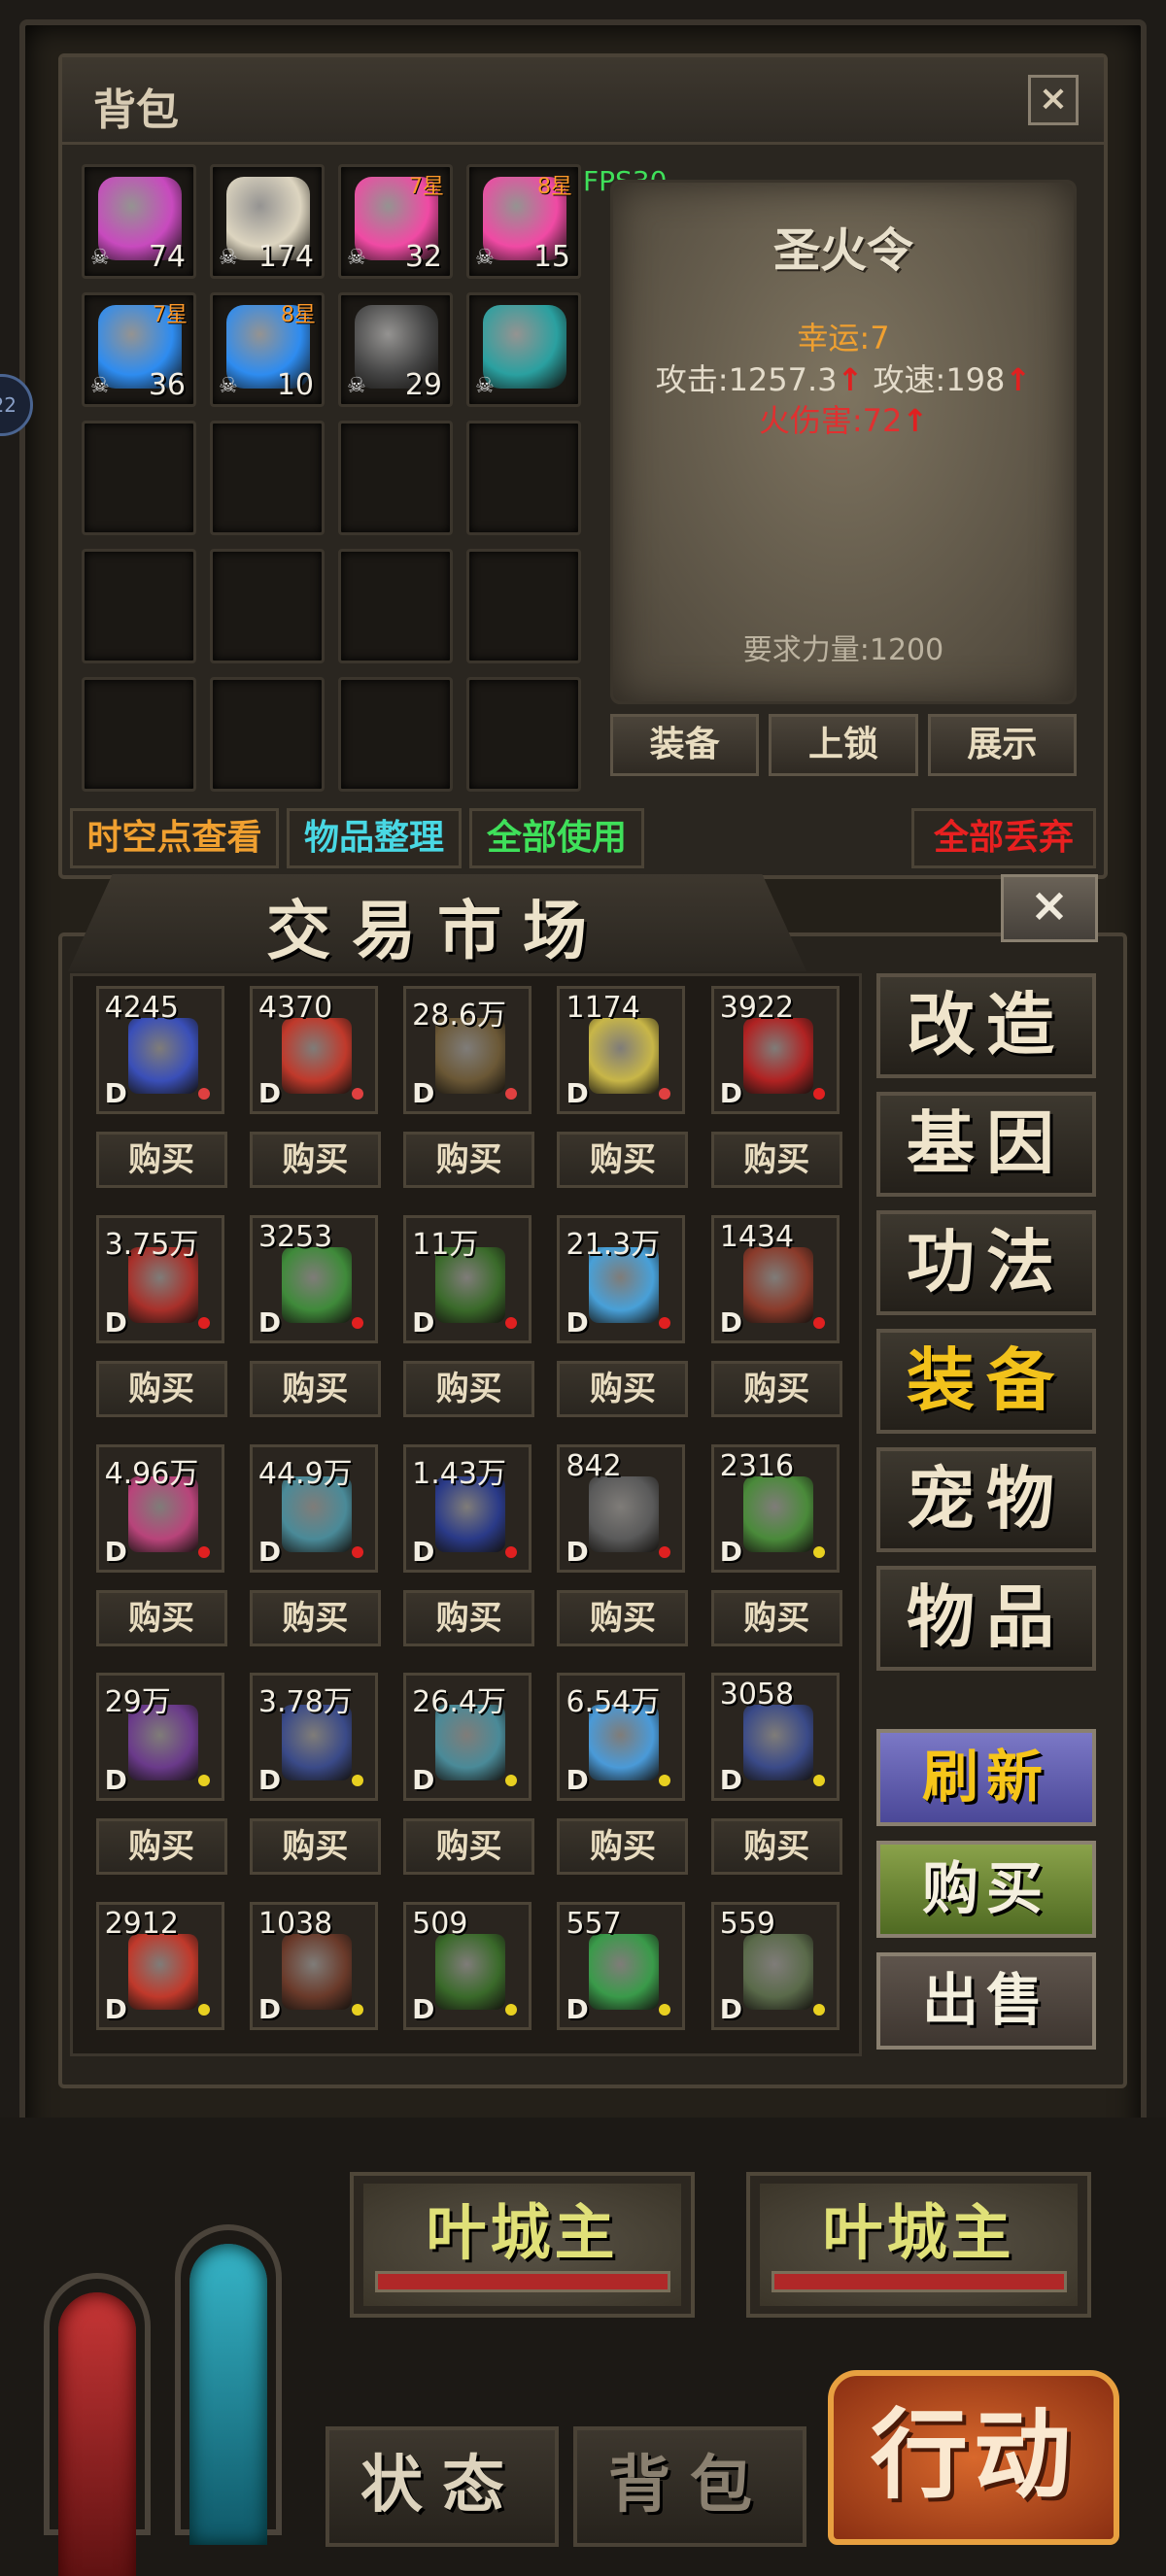 This screenshot has width=1166, height=2576. I want to click on market-item: 28.6万 D, so click(467, 1050).